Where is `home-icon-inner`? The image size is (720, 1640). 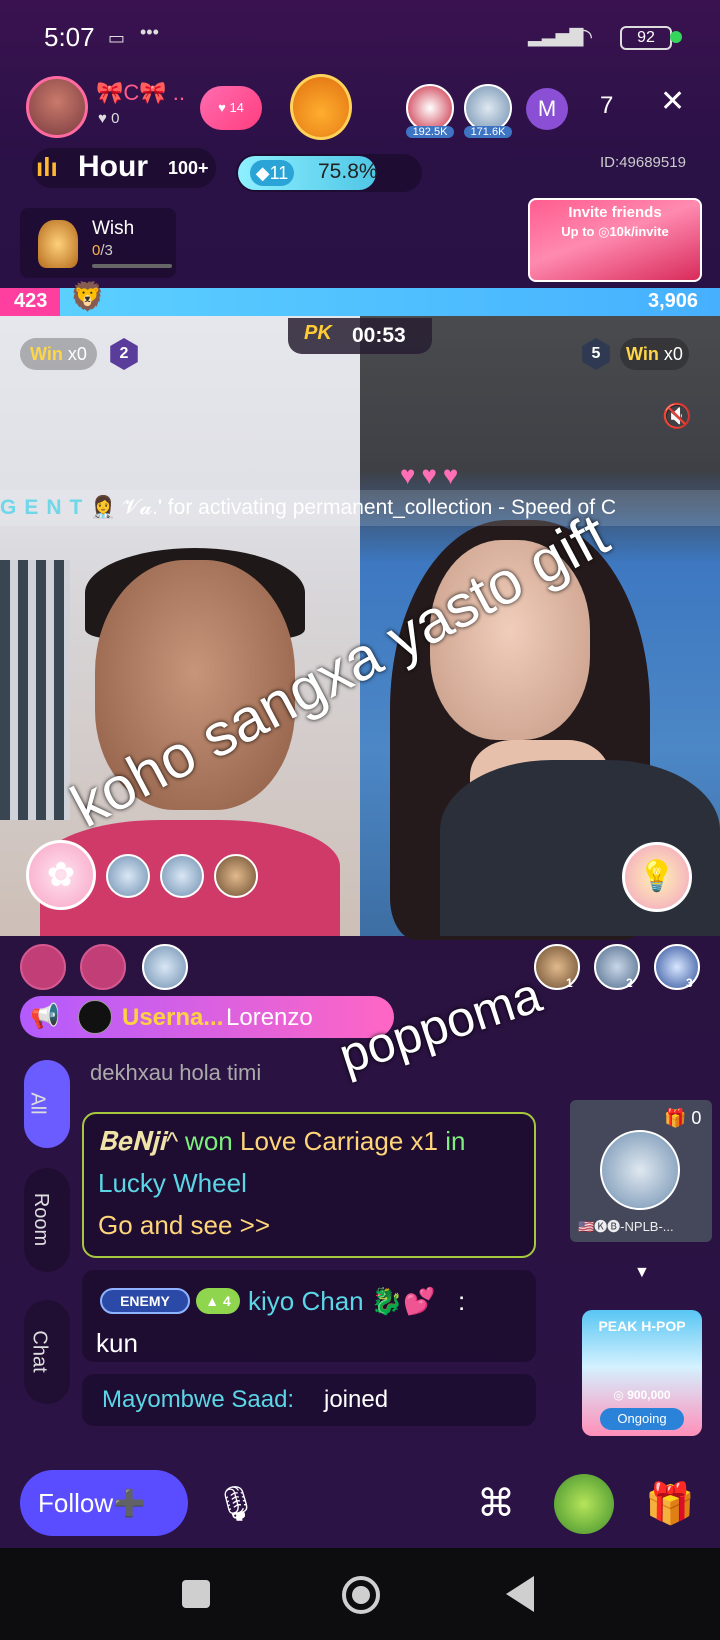
home-icon-inner is located at coordinates (361, 1595).